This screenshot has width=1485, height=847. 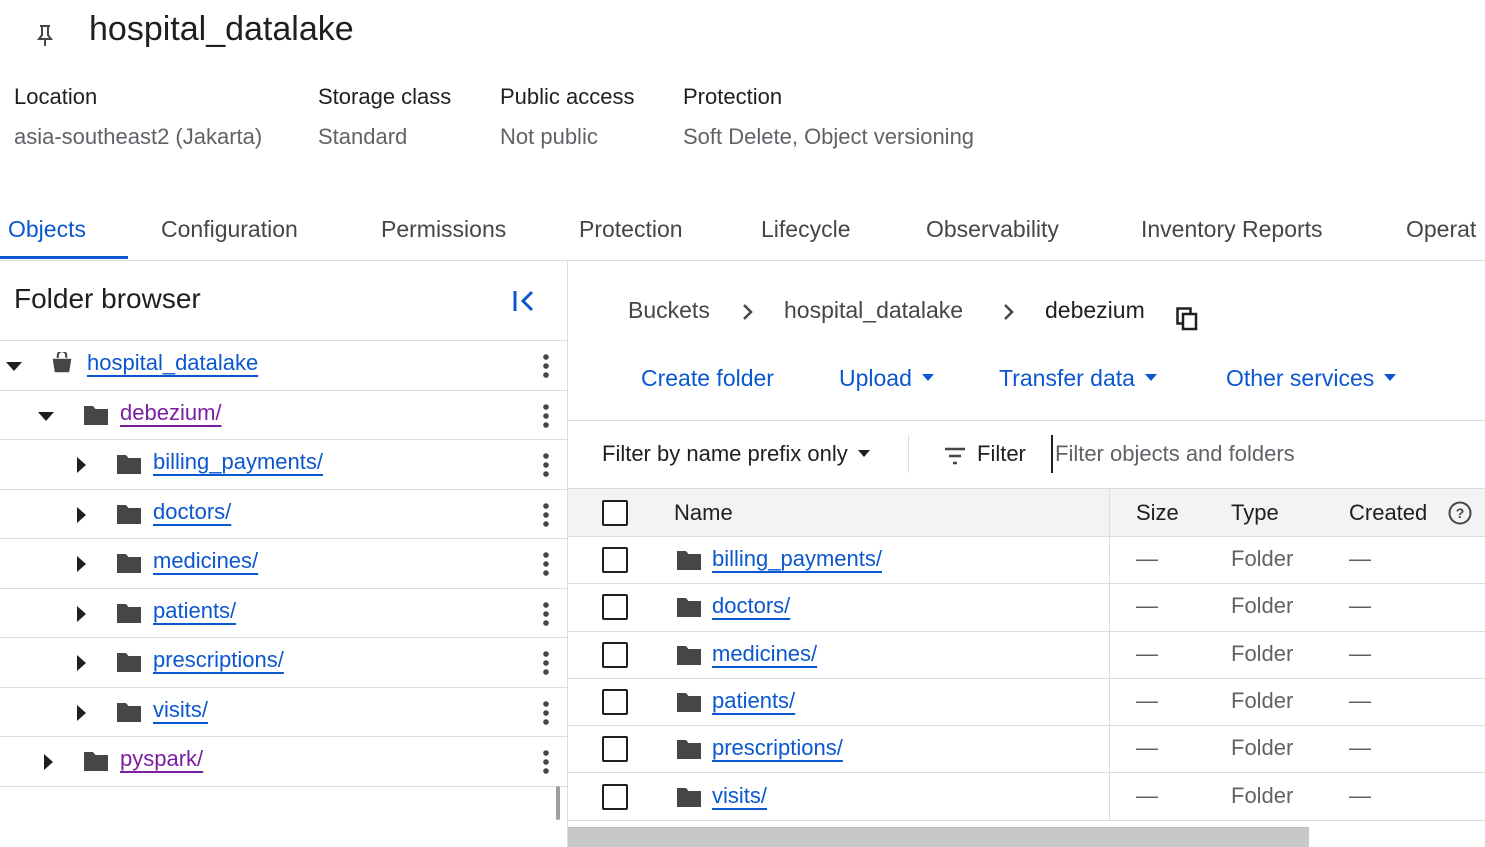 I want to click on row-name-link: doctors/, so click(x=751, y=606).